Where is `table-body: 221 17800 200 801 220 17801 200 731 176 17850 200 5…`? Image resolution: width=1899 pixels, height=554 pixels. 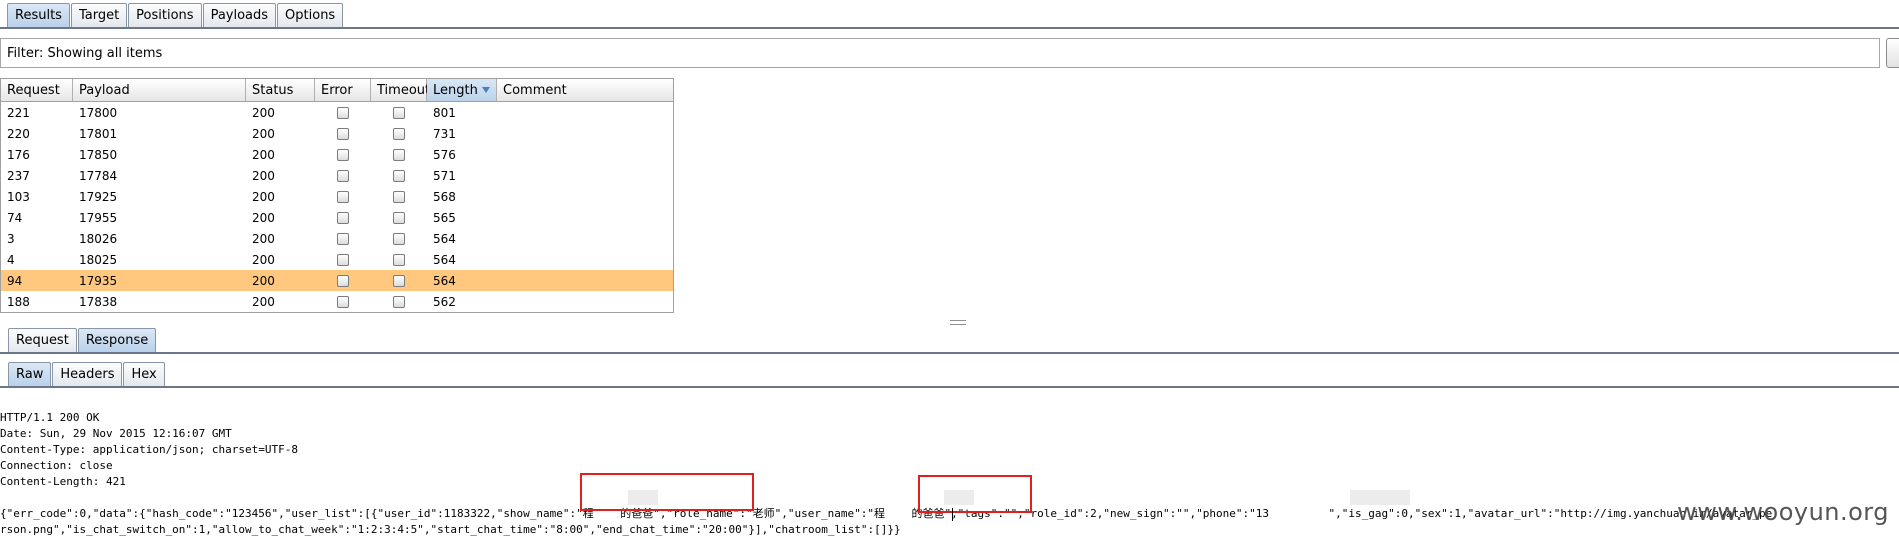
table-body: 221 17800 200 801 220 17801 200 731 176 17850 200 5… is located at coordinates (337, 207).